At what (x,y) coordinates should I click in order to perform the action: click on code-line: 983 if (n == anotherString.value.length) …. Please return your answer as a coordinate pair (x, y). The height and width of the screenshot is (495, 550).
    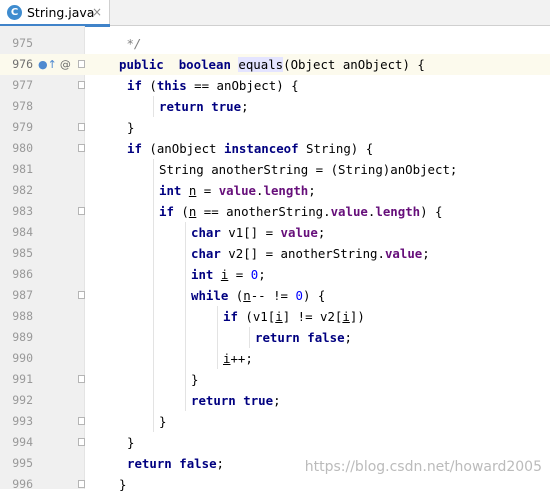
    Looking at the image, I should click on (275, 211).